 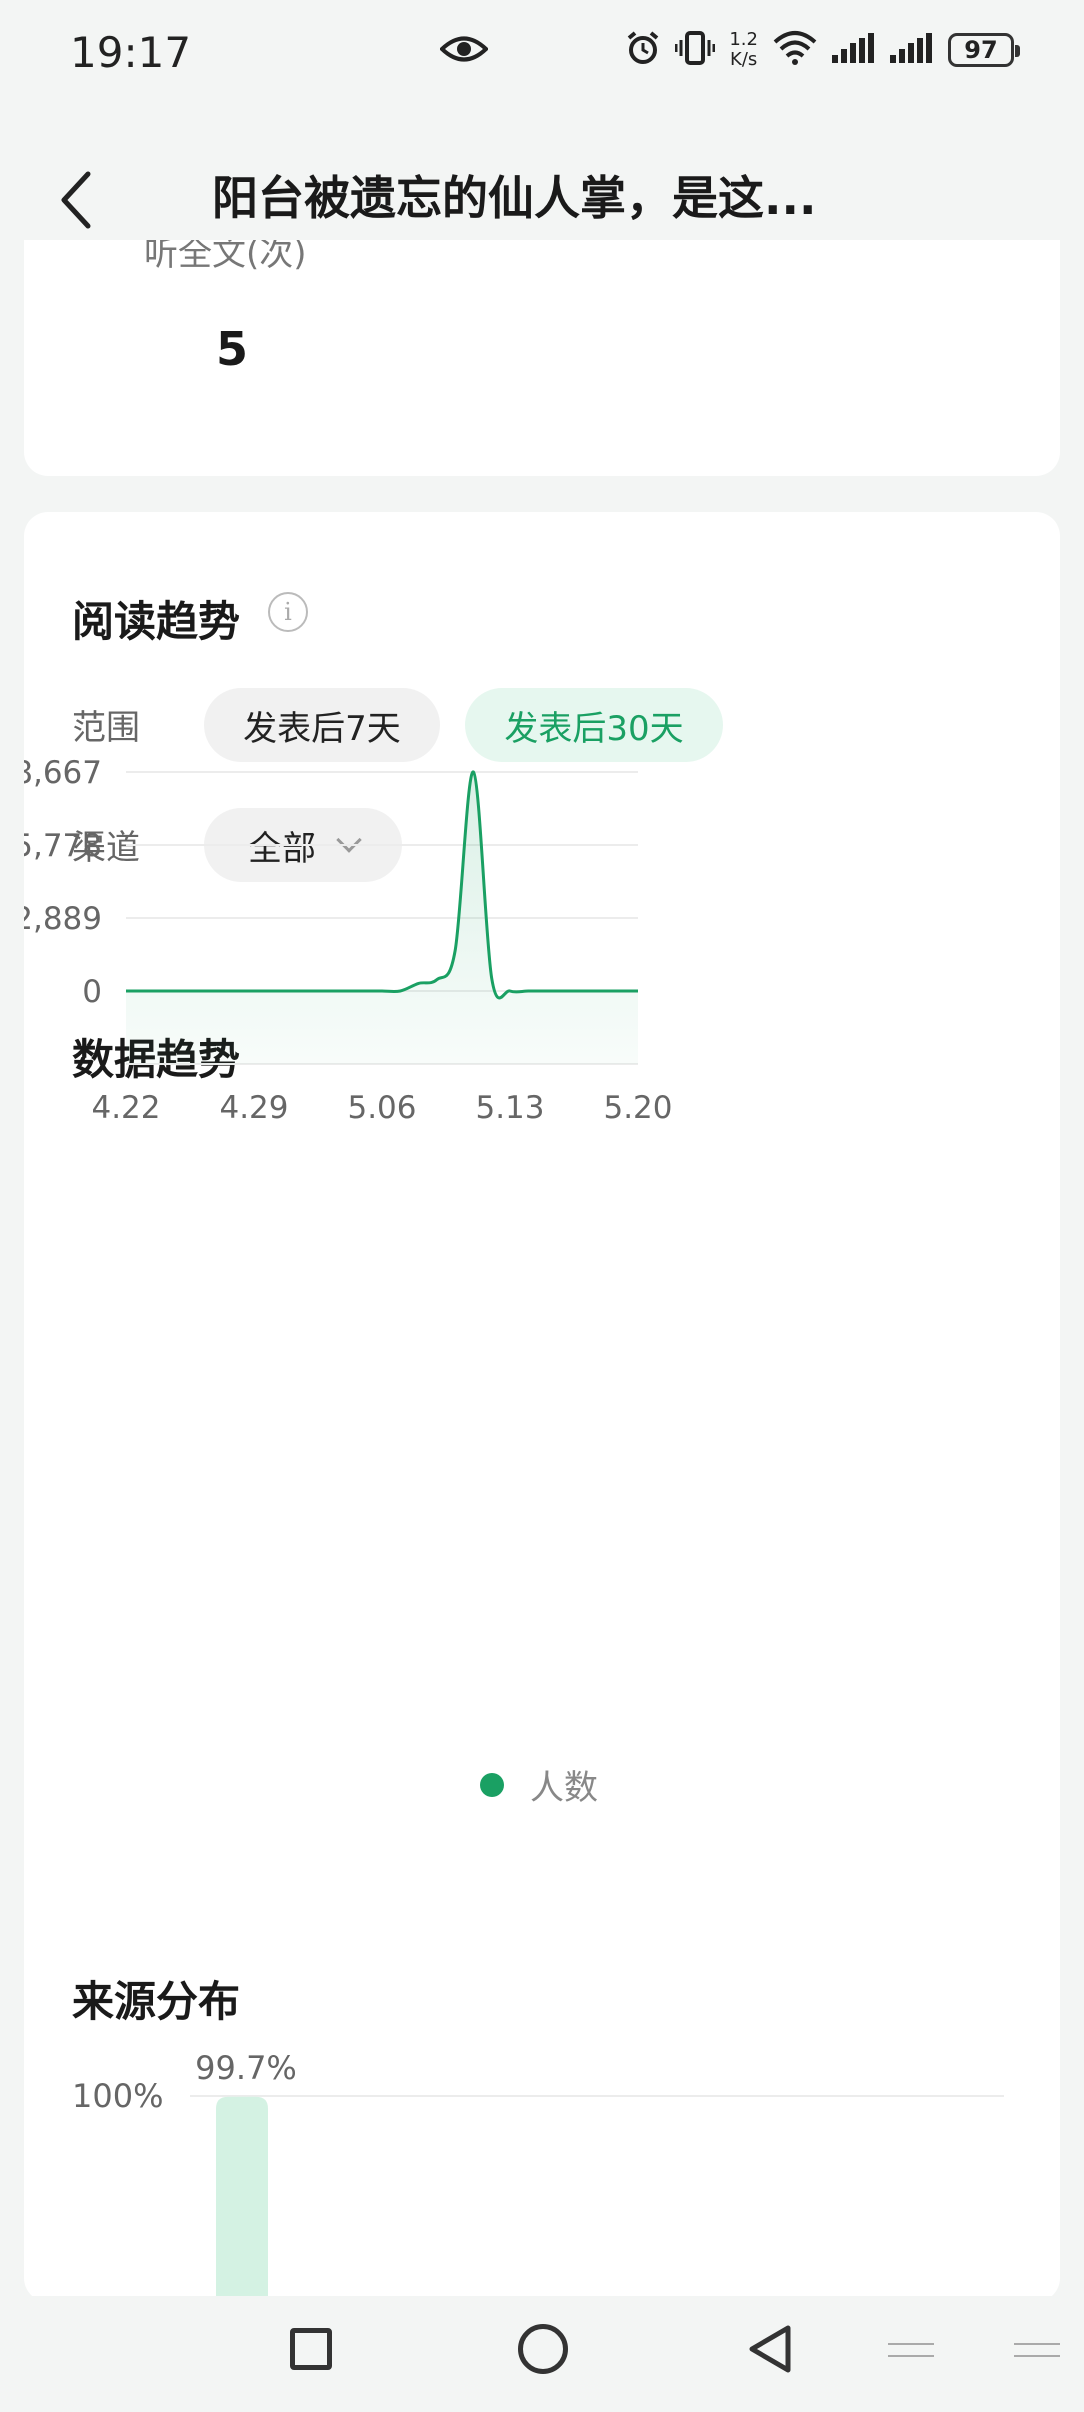 What do you see at coordinates (381, 885) in the screenshot?
I see `series-line` at bounding box center [381, 885].